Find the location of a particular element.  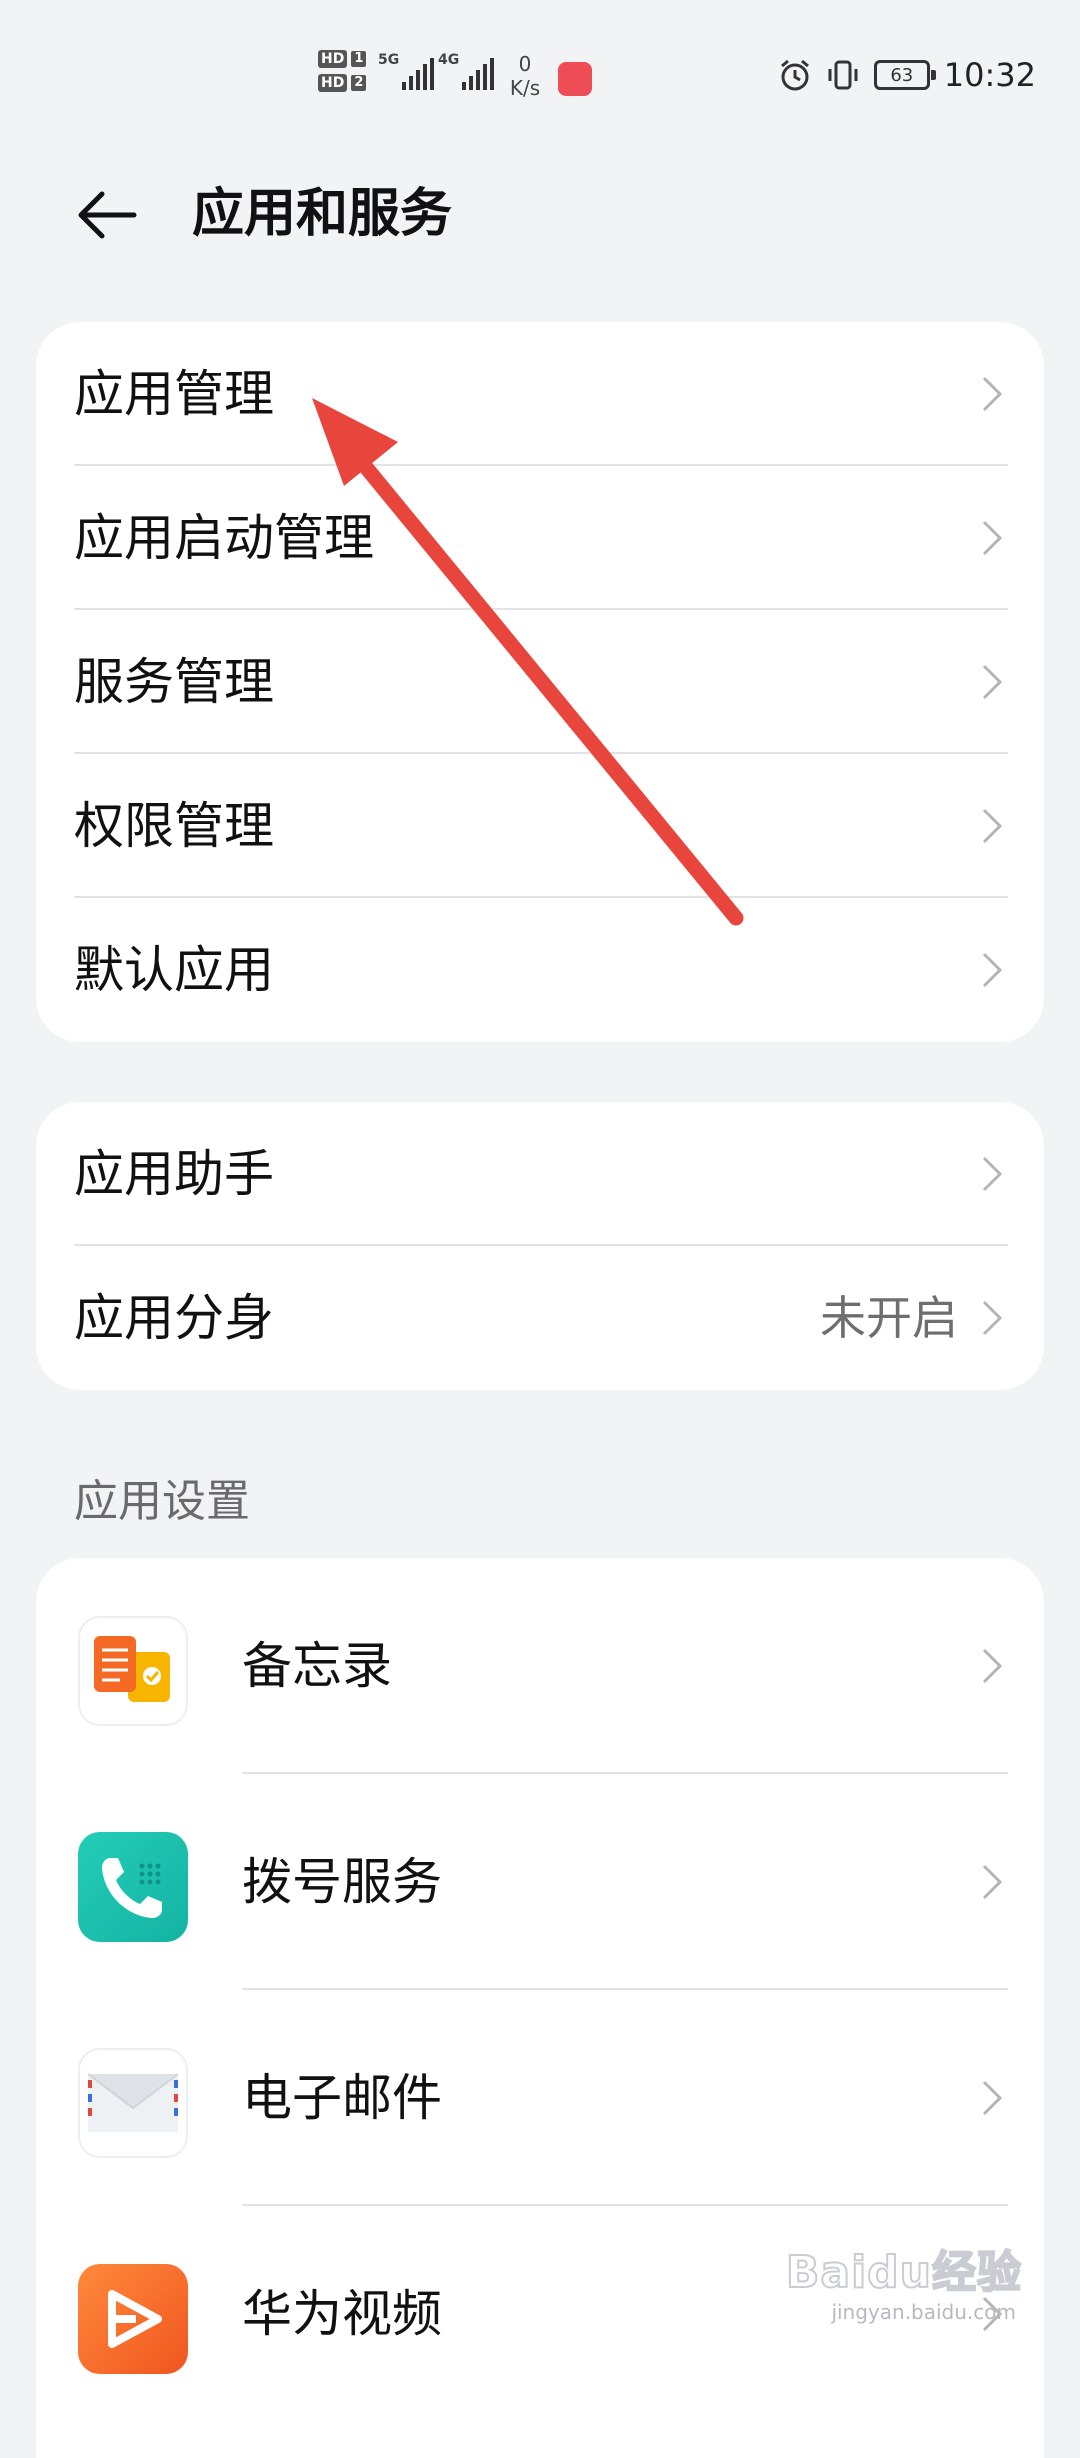

battery-level: 63 is located at coordinates (902, 75).